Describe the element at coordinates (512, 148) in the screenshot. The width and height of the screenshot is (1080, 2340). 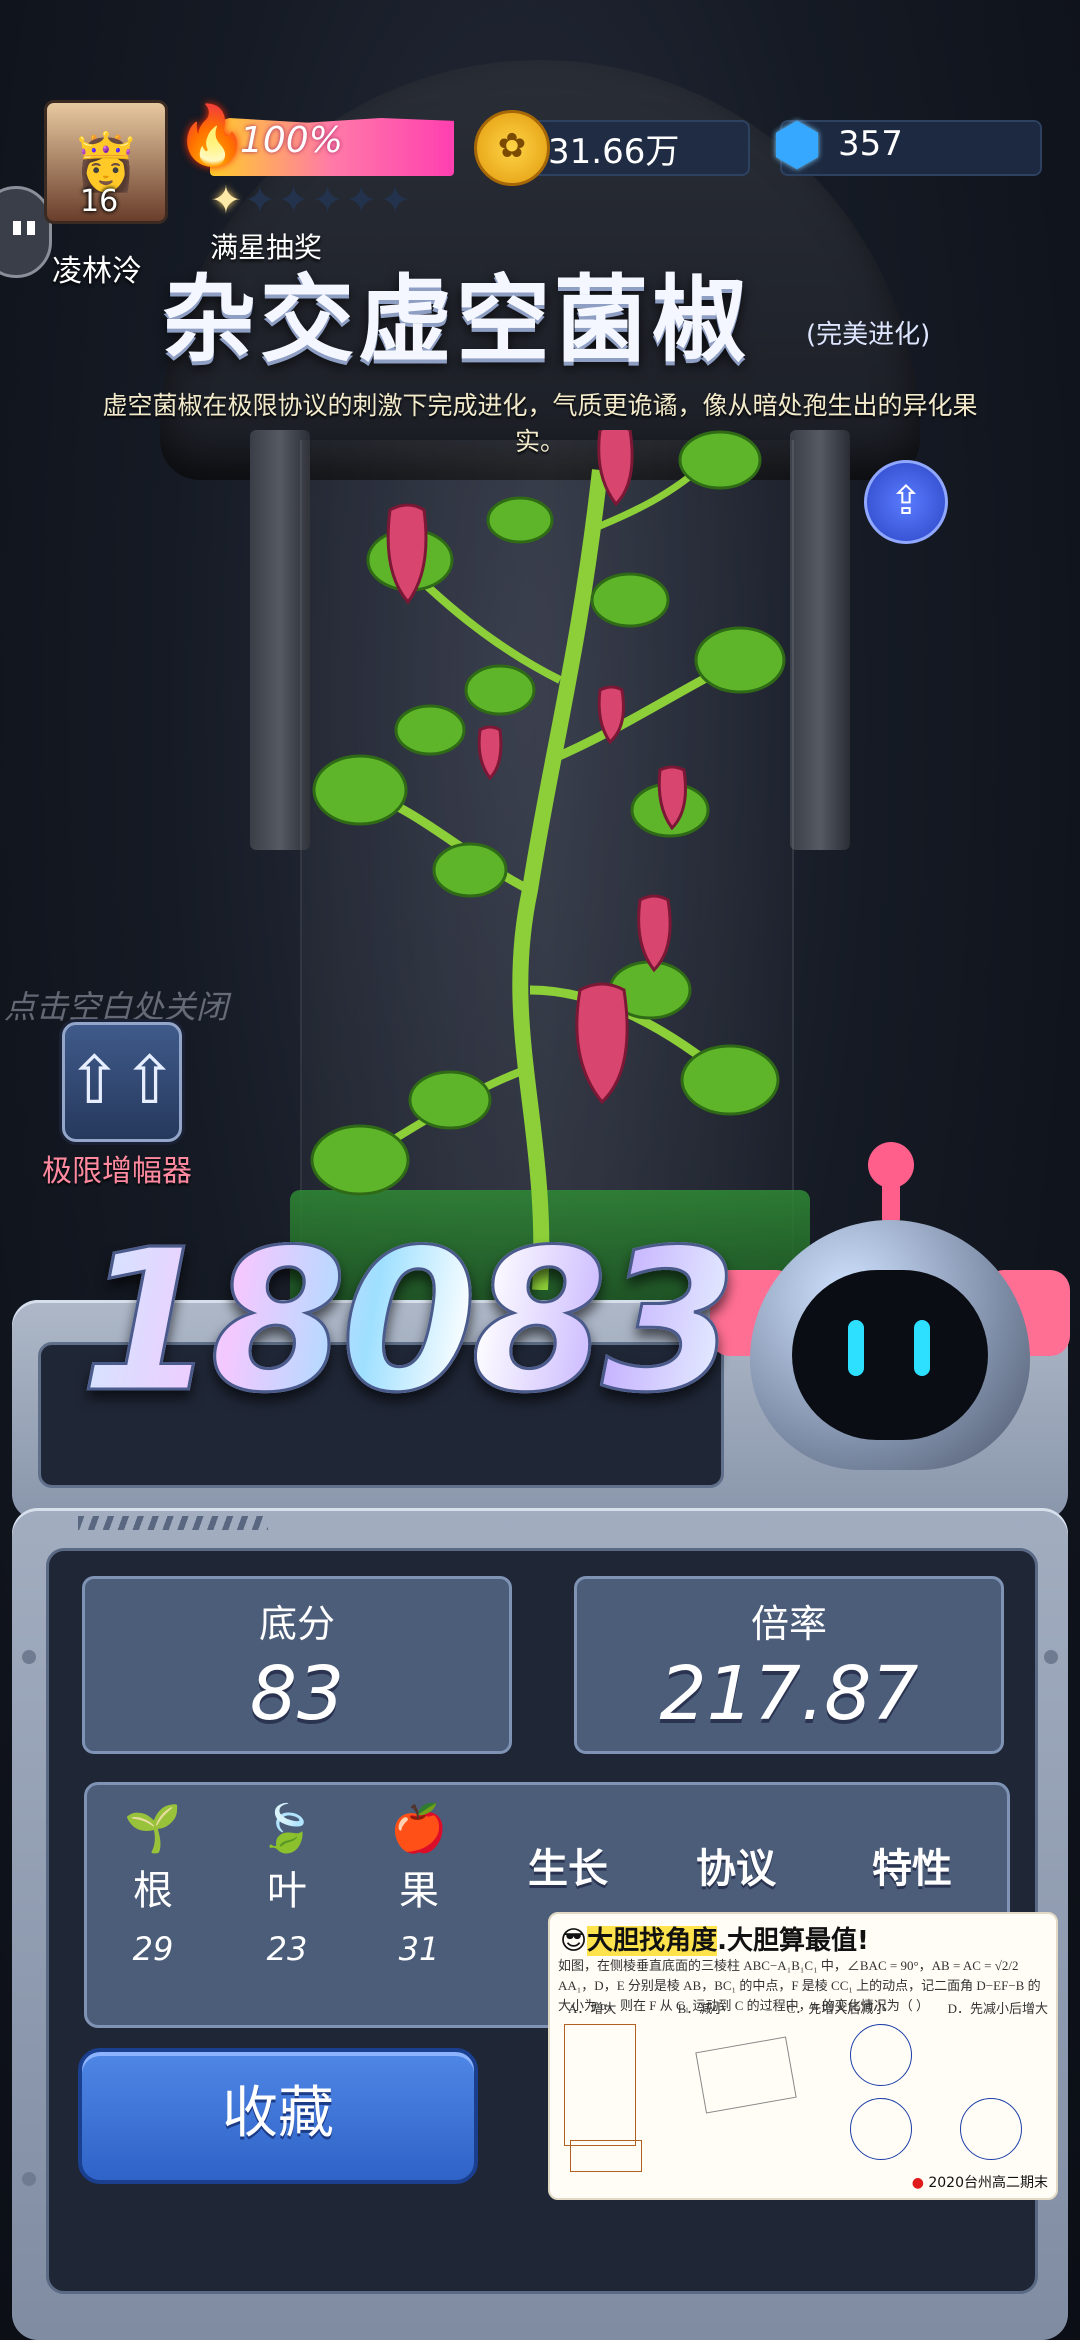
I see `coin-icon: ✿` at that location.